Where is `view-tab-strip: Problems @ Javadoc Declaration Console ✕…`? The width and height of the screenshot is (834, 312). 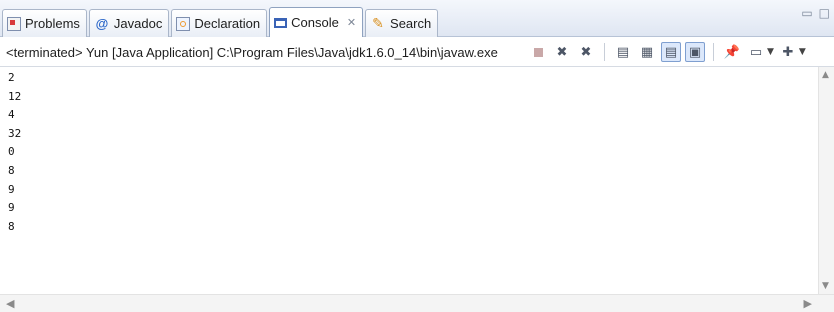
view-tab-strip: Problems @ Javadoc Declaration Console ✕… is located at coordinates (417, 18).